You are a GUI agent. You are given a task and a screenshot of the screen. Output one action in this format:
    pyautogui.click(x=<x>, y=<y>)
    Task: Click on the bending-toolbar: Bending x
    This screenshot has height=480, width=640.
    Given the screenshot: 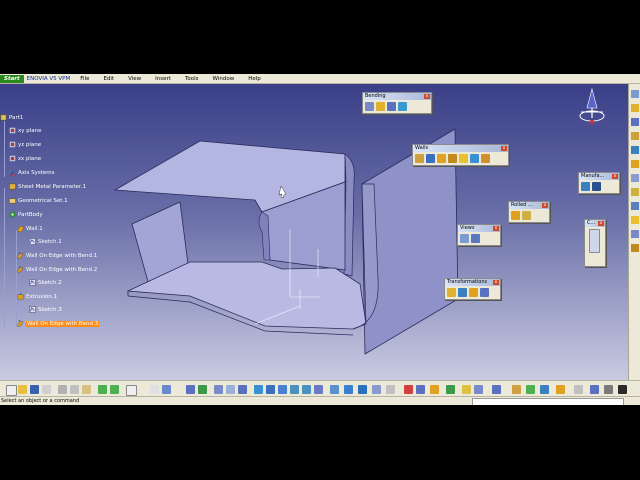 What is the action you would take?
    pyautogui.click(x=397, y=103)
    